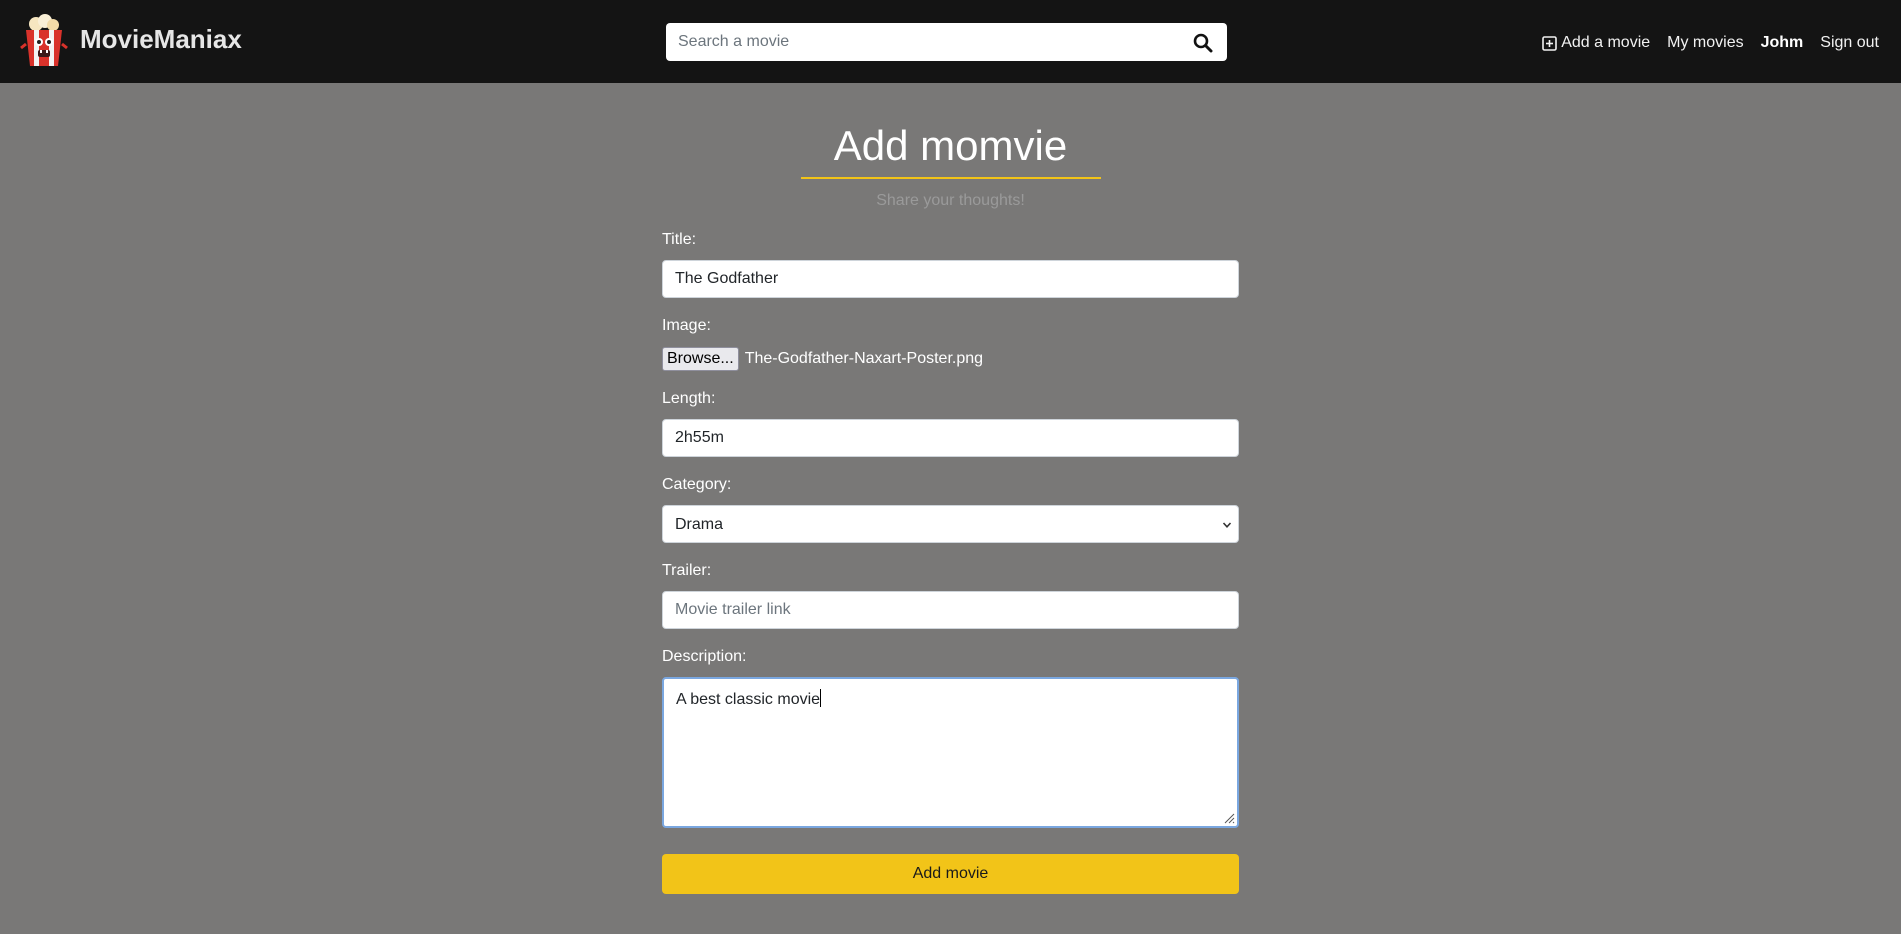 The image size is (1901, 934). Describe the element at coordinates (950, 200) in the screenshot. I see `page-subtitle: Share your thoughts!` at that location.